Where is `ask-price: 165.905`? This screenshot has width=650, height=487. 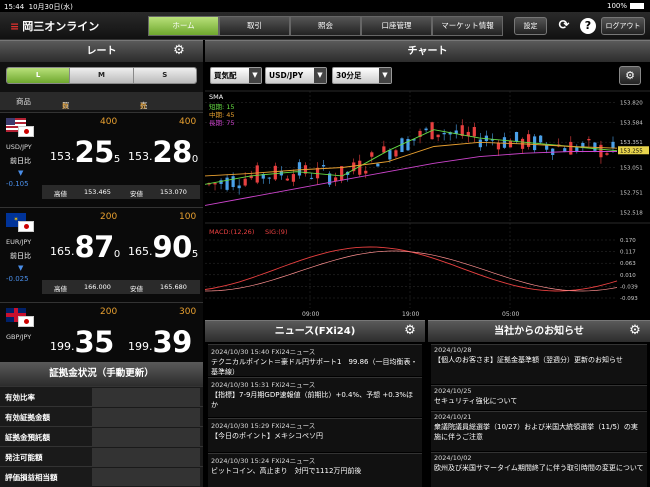 ask-price: 165.905 is located at coordinates (163, 247).